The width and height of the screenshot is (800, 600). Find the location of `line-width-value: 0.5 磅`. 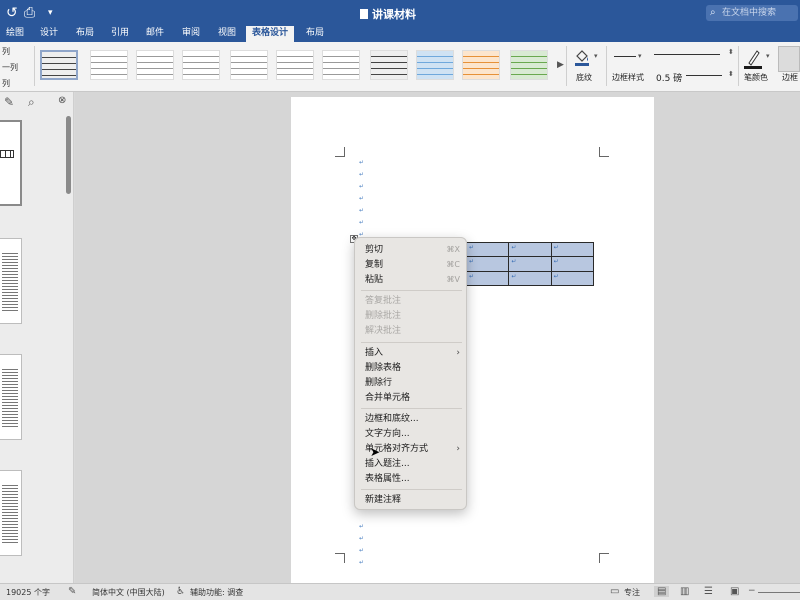

line-width-value: 0.5 磅 is located at coordinates (669, 77).